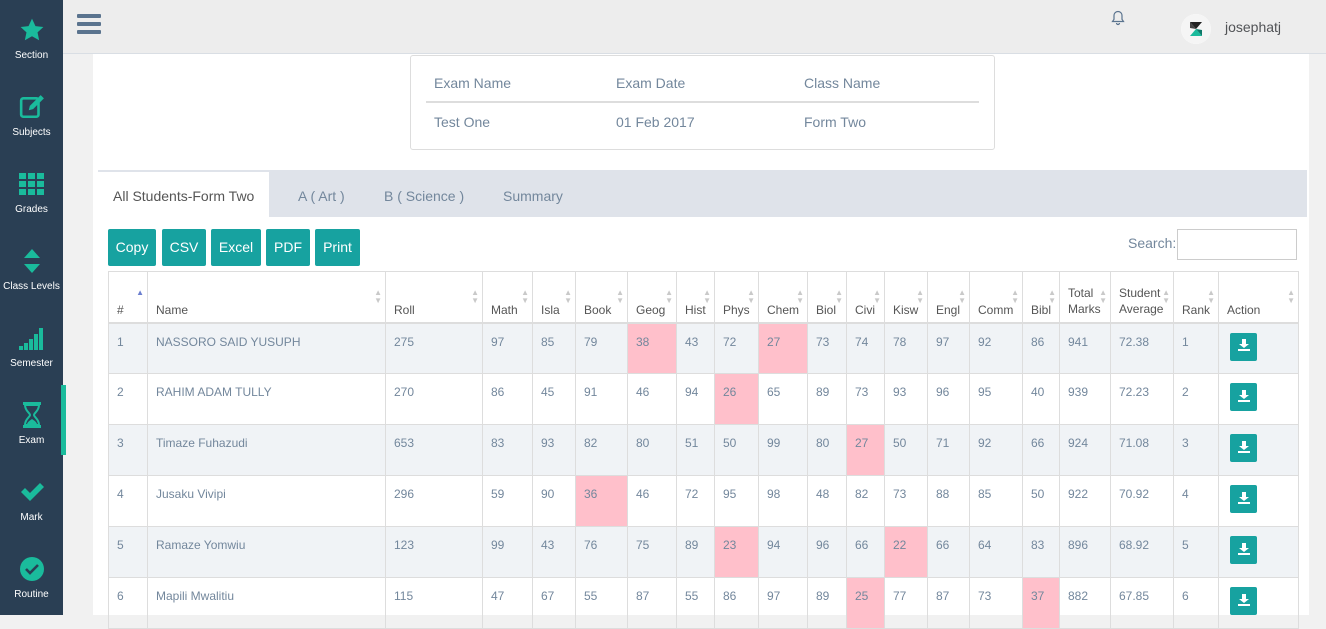  I want to click on sidebar-item-grades: Grades, so click(31, 192).